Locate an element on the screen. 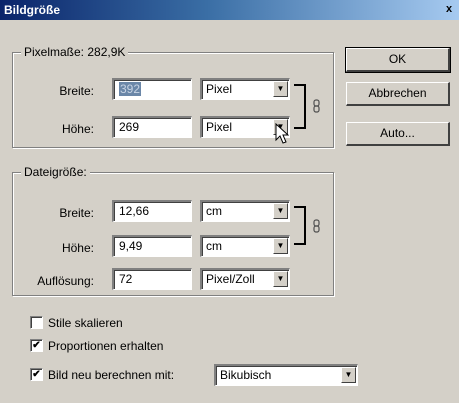 This screenshot has width=459, height=403. doc-height-label: Höhe: is located at coordinates (77, 248).